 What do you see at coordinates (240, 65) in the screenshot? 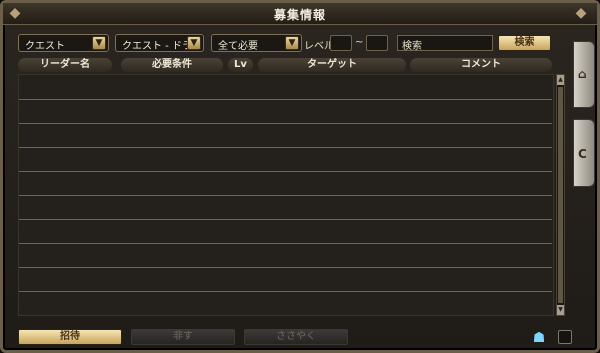
I see `header-level: Lv` at bounding box center [240, 65].